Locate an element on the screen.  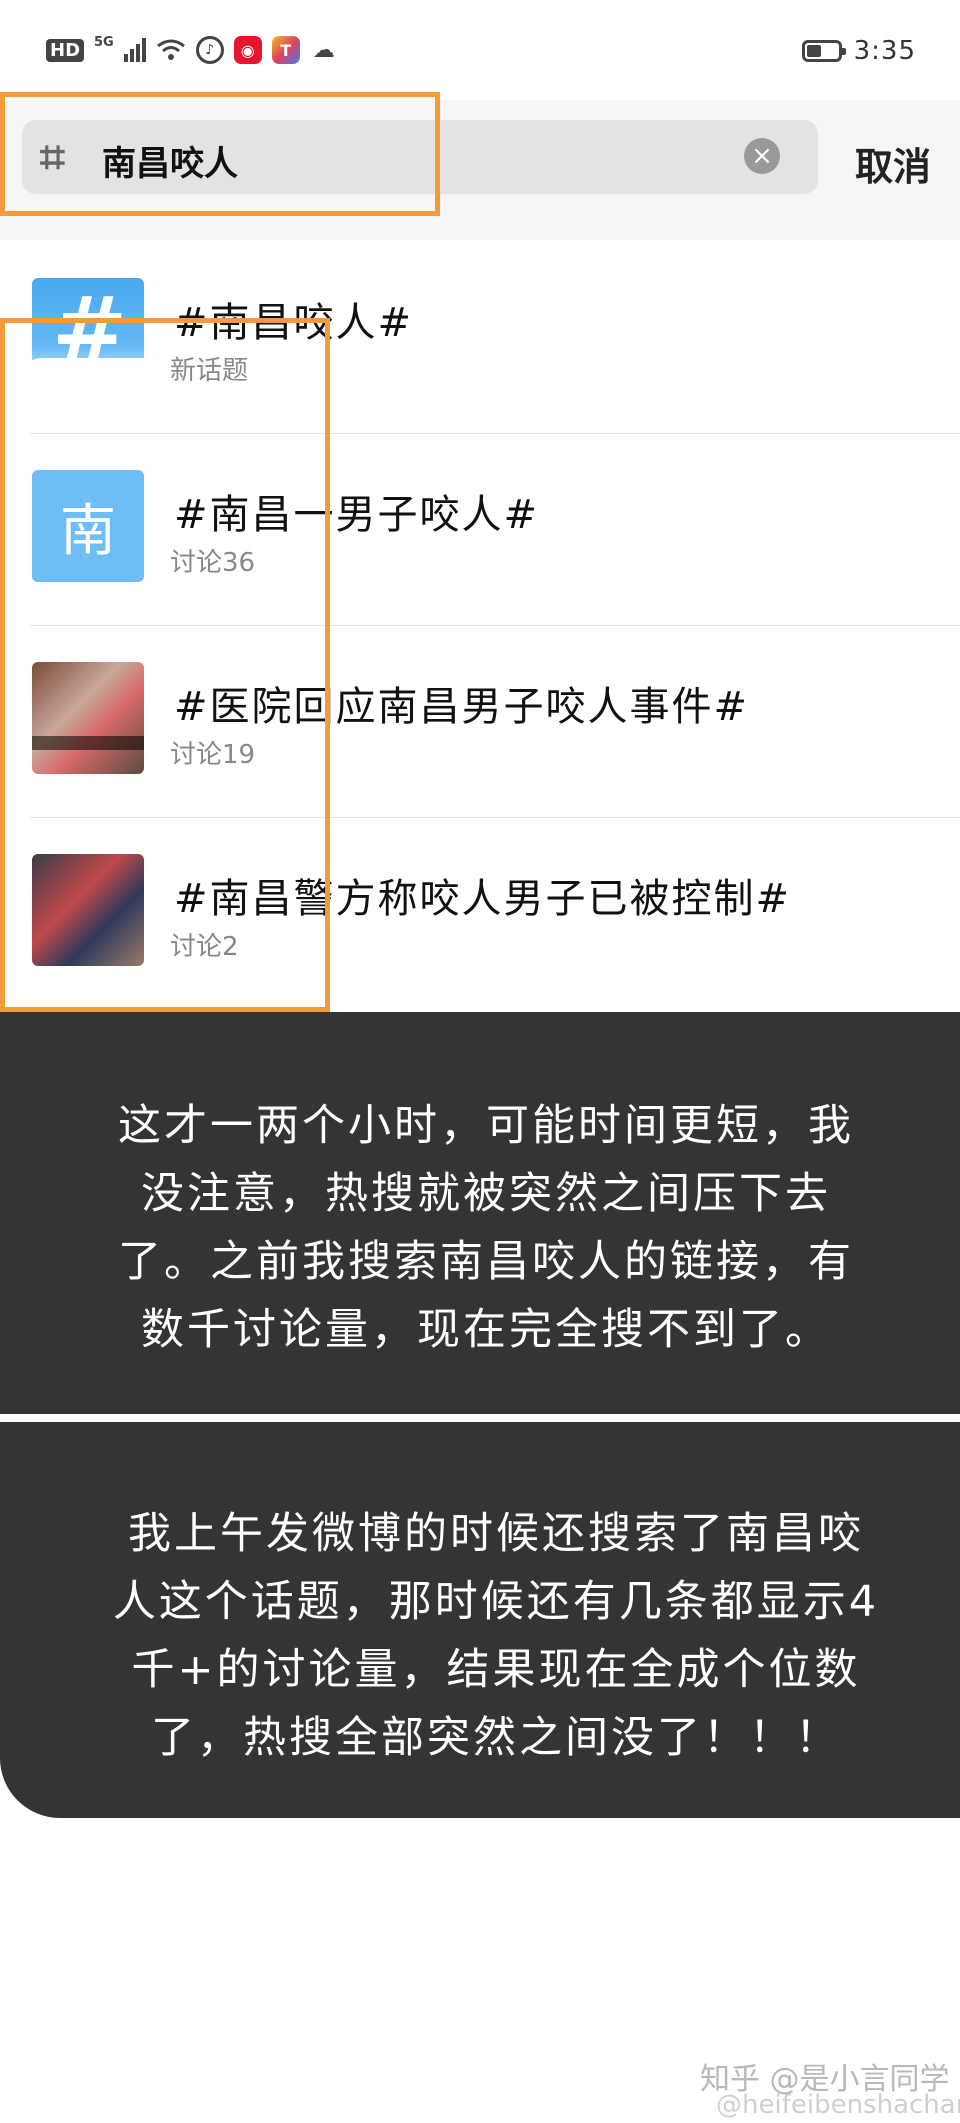
note-line: 了，热搜全部突然之间没了！！！ is located at coordinates (496, 1738).